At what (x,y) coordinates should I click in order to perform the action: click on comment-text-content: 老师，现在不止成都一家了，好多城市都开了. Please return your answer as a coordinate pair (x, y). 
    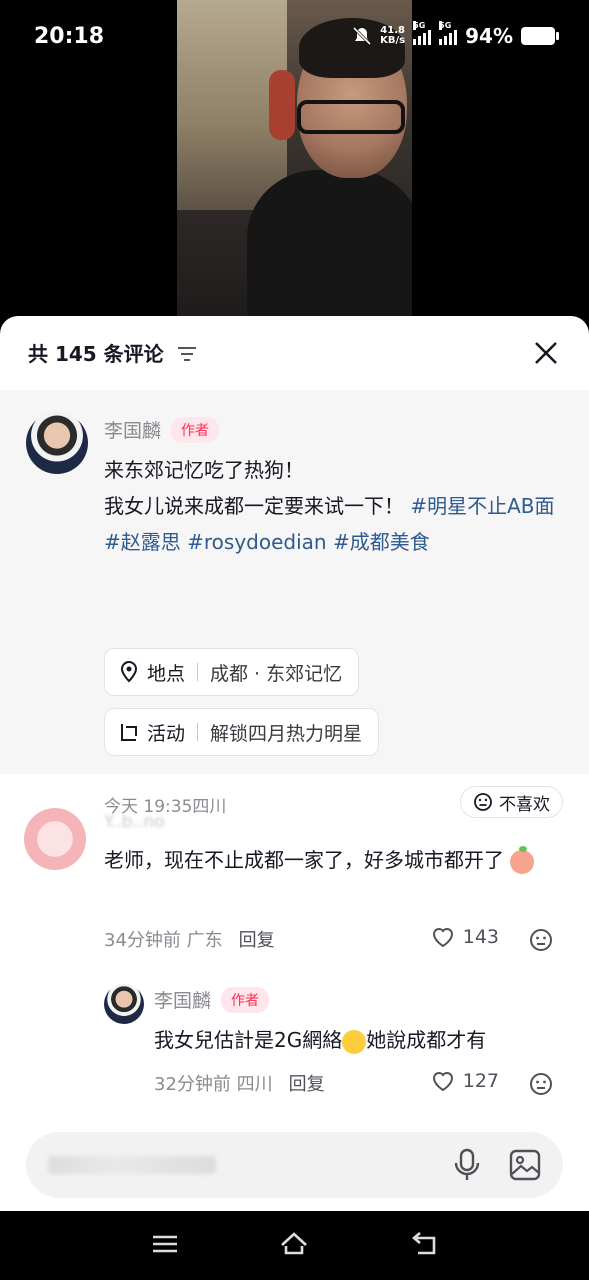
    Looking at the image, I should click on (304, 860).